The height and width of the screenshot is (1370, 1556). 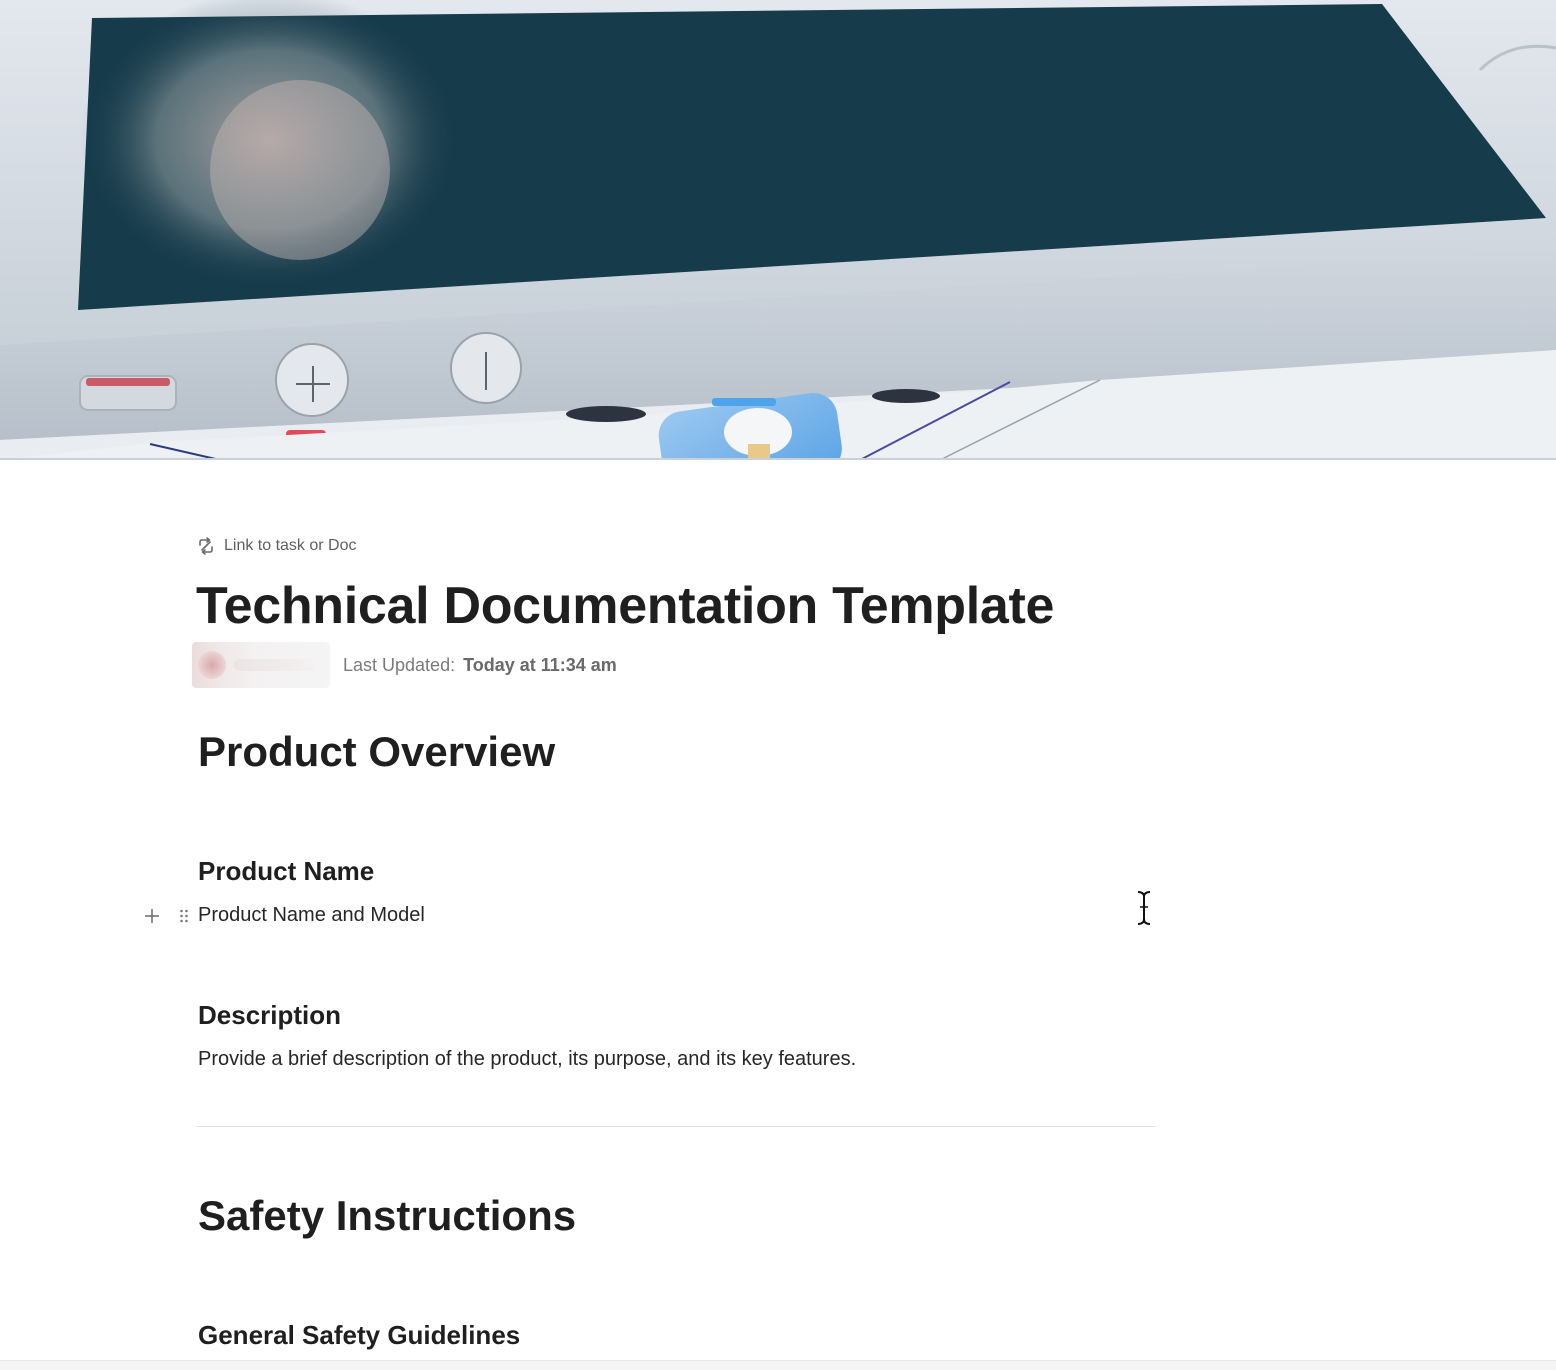 What do you see at coordinates (184, 916) in the screenshot?
I see `drag-handle-icon` at bounding box center [184, 916].